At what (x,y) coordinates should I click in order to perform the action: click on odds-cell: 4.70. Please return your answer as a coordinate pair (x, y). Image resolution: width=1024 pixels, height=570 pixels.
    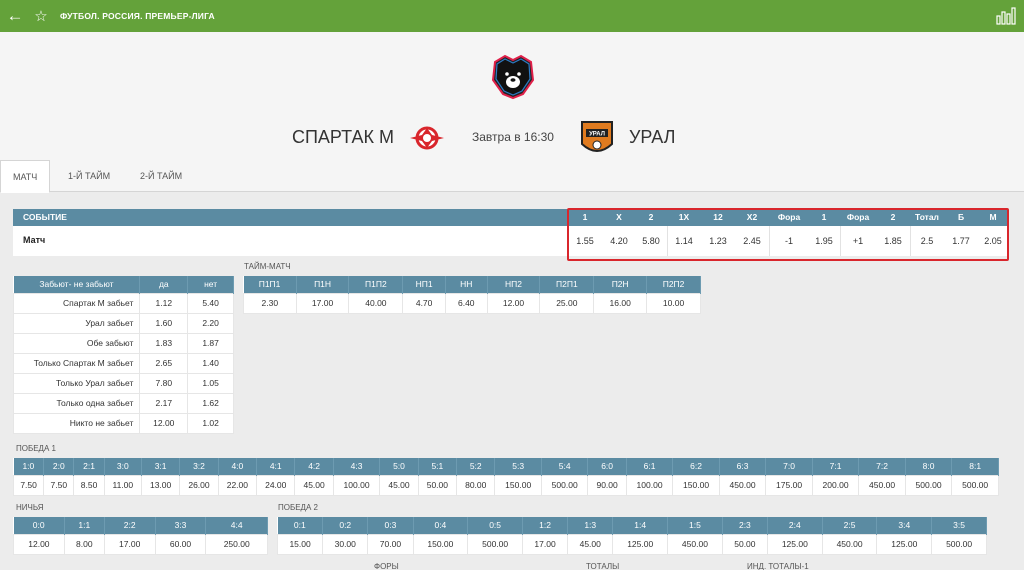
    Looking at the image, I should click on (424, 303).